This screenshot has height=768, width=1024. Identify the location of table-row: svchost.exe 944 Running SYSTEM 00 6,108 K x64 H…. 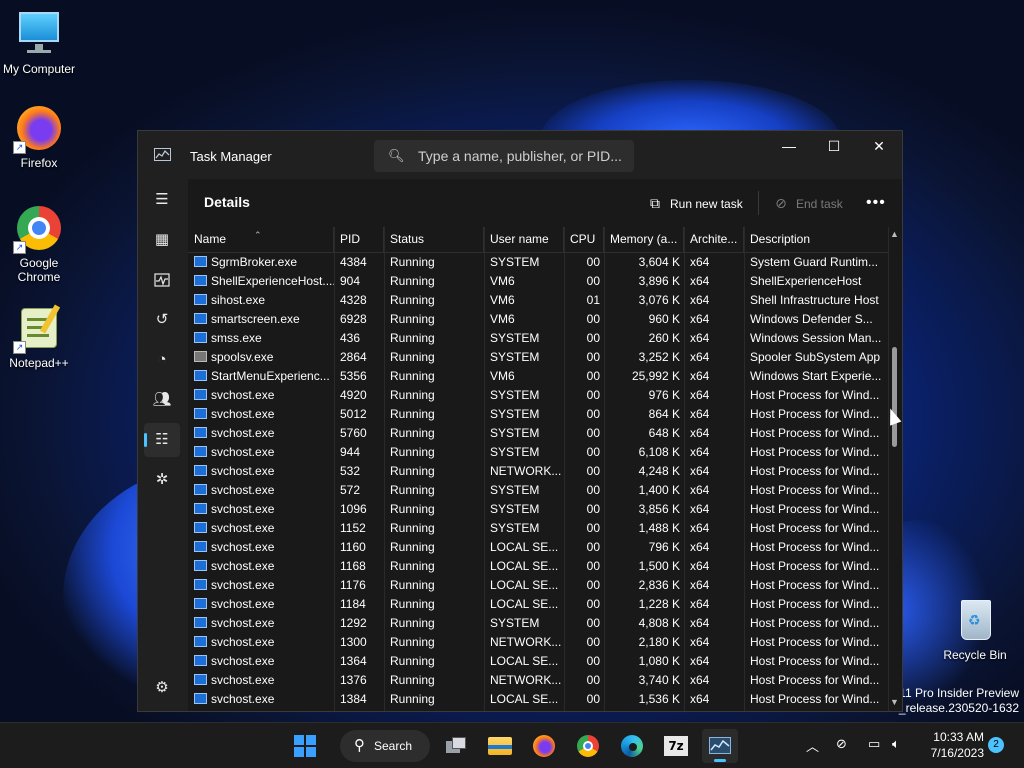
(538, 452).